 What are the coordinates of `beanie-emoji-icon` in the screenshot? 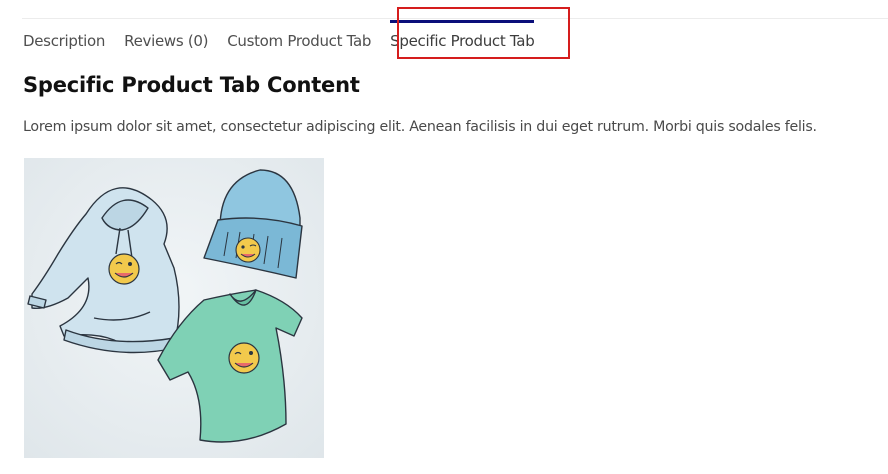 It's located at (248, 250).